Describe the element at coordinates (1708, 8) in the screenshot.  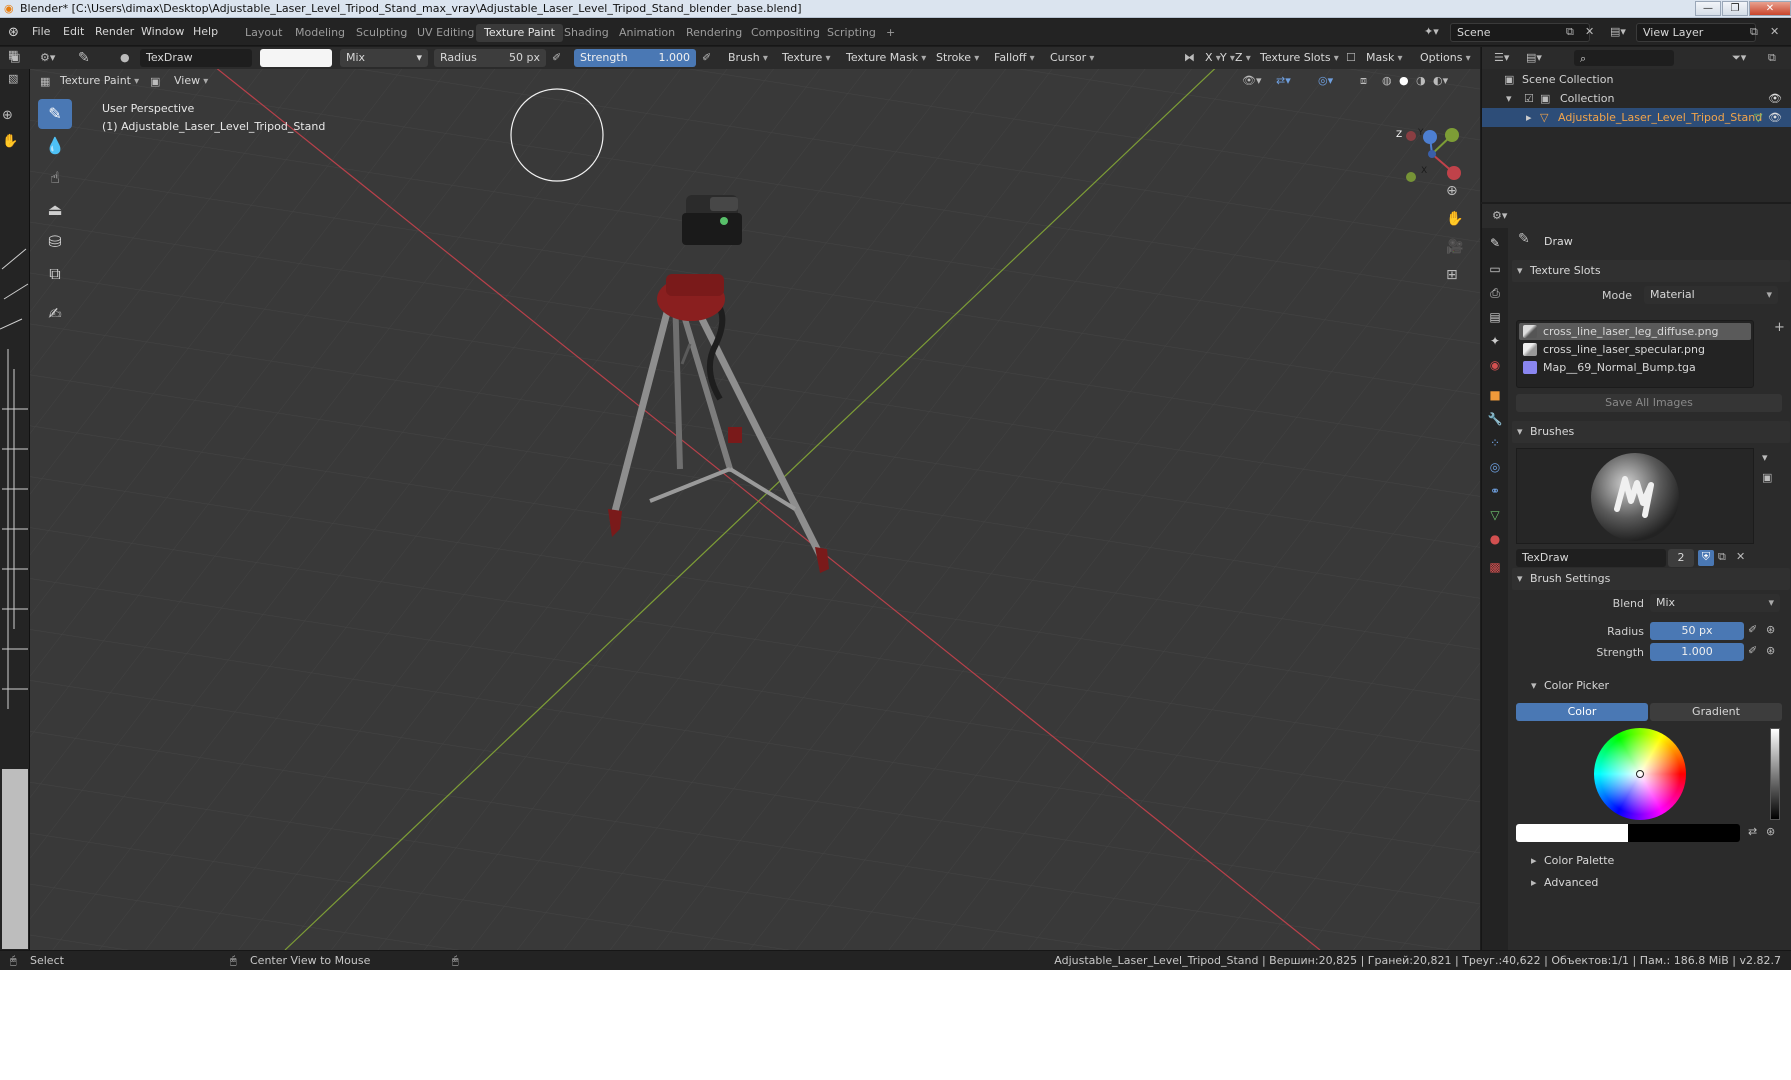
I see `minimize-button: —` at that location.